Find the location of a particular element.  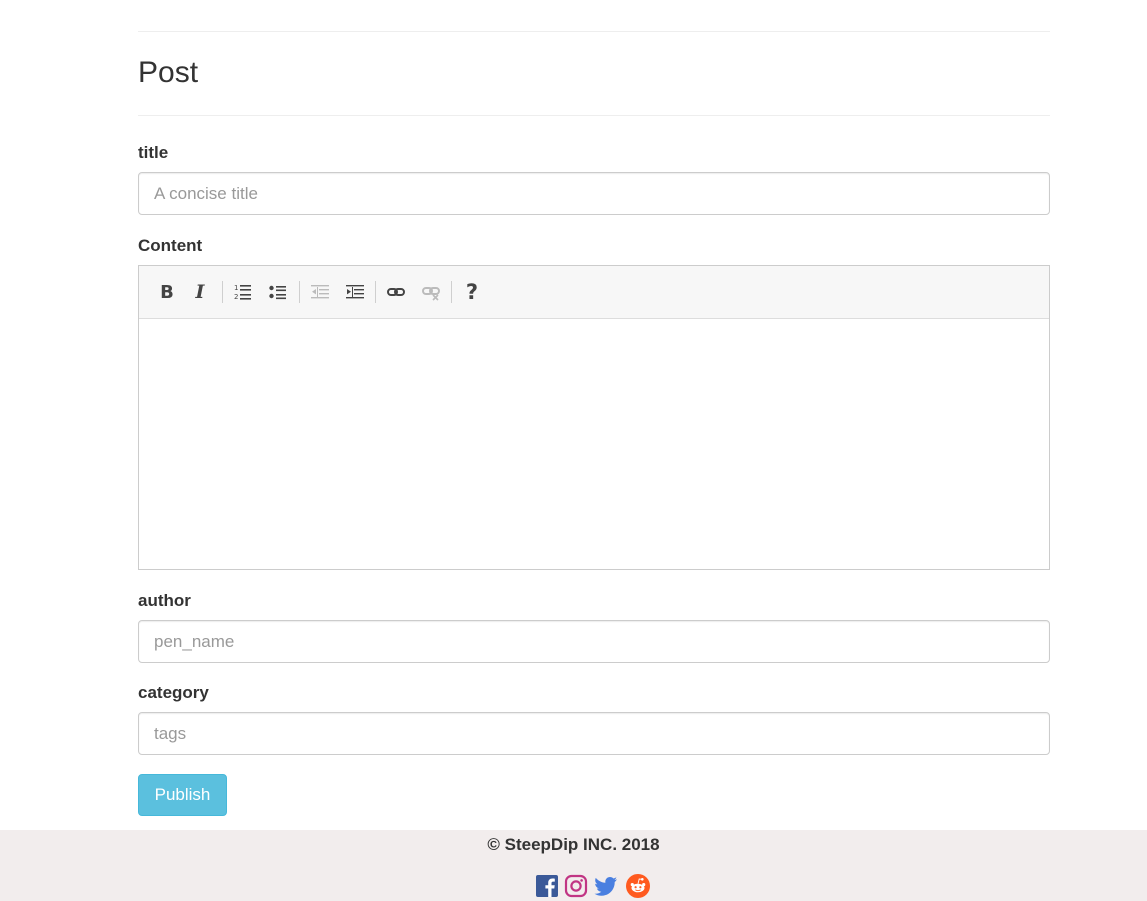

reddit-icon is located at coordinates (638, 886).